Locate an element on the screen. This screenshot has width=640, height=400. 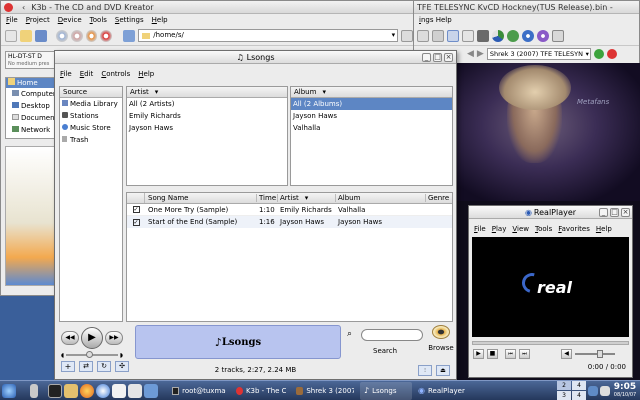
source-item-stations: Stations is located at coordinates (91, 116).